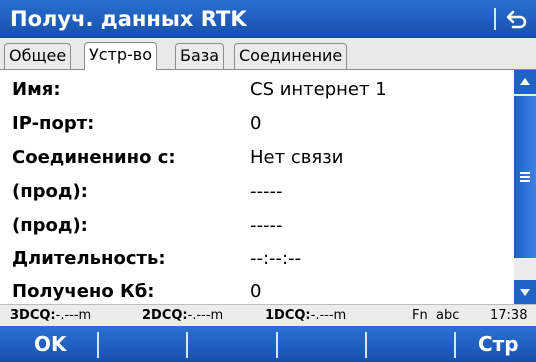 The height and width of the screenshot is (362, 536). I want to click on field-label: Длительность:, so click(89, 258).